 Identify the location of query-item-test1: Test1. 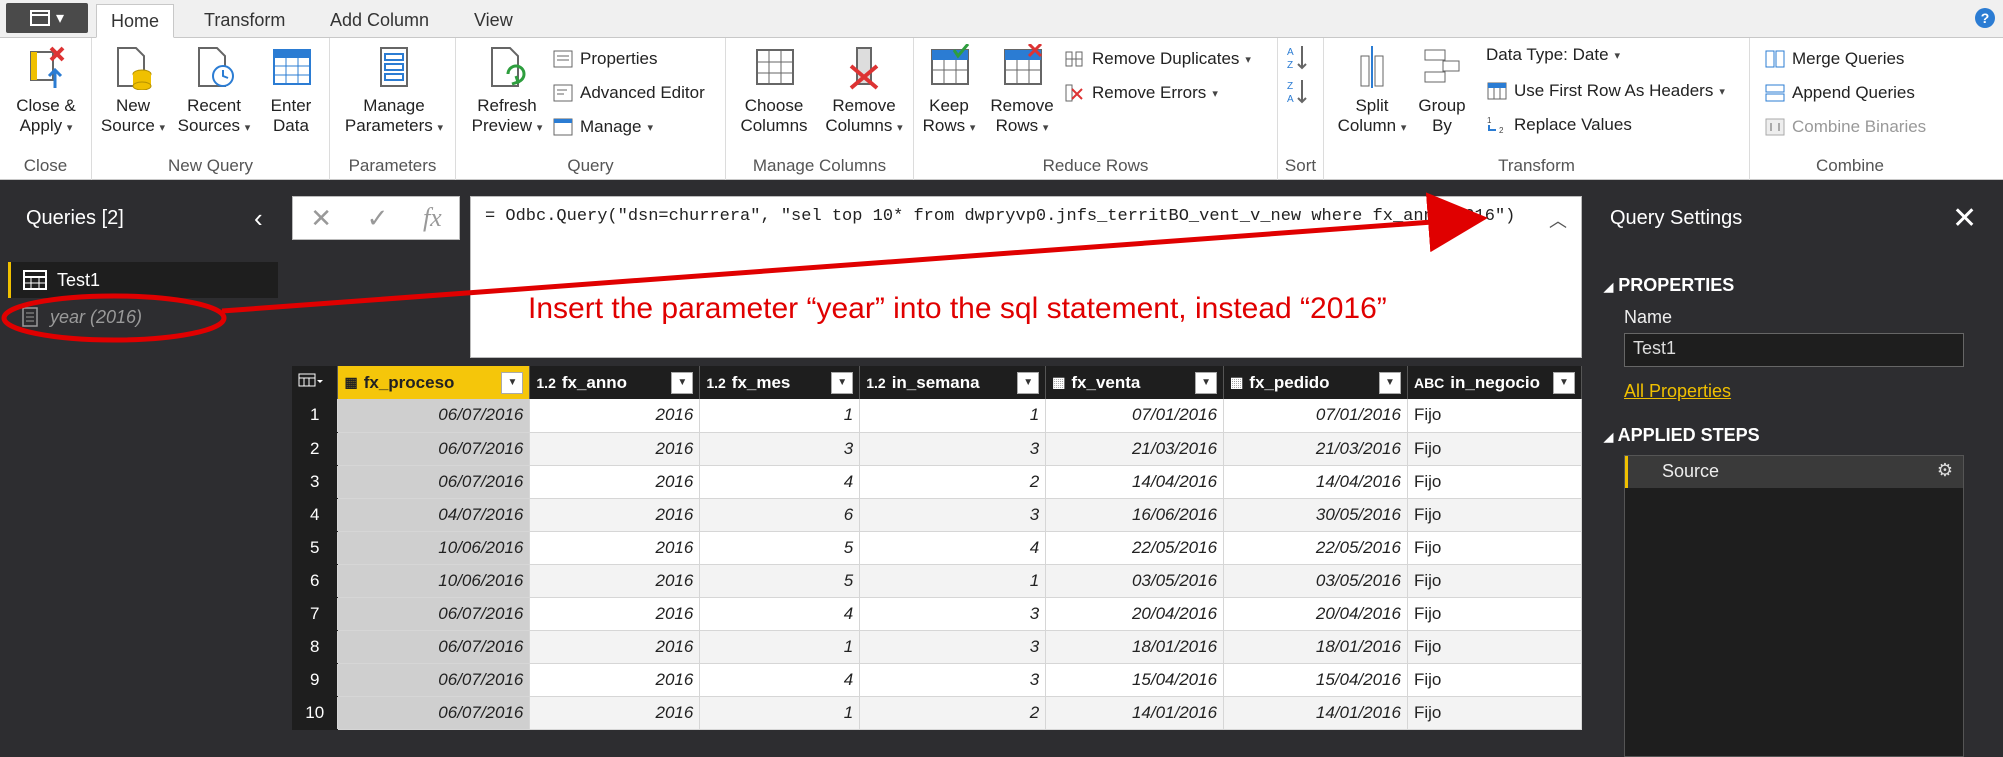
(143, 280).